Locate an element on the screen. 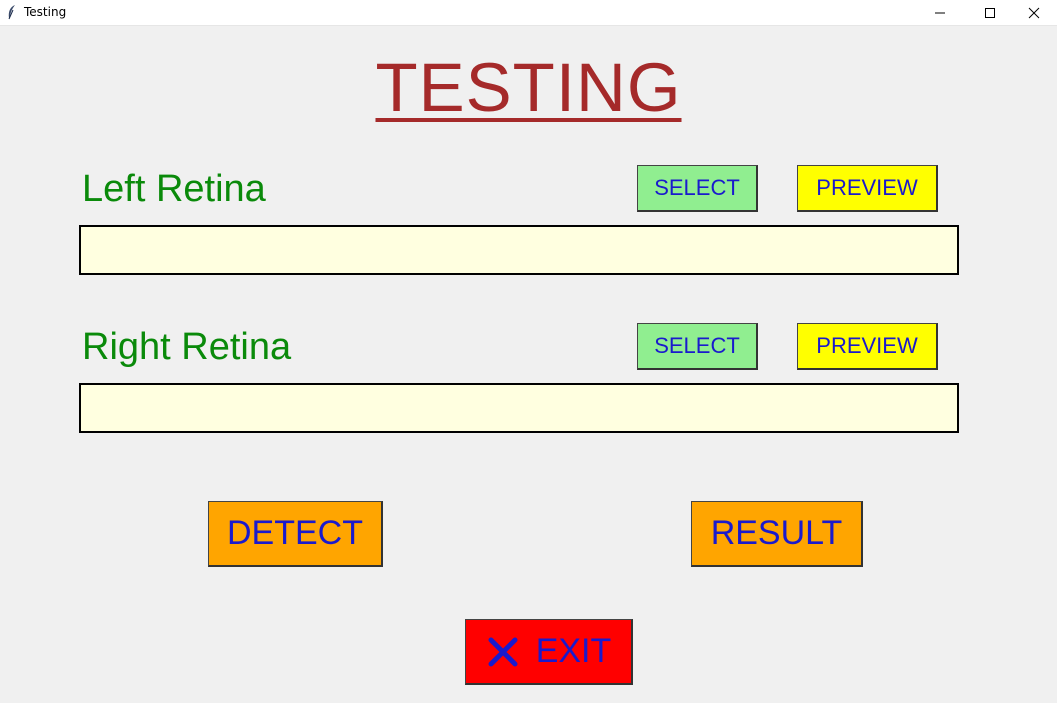 This screenshot has width=1057, height=703. right-select-button: SELECT is located at coordinates (697, 346).